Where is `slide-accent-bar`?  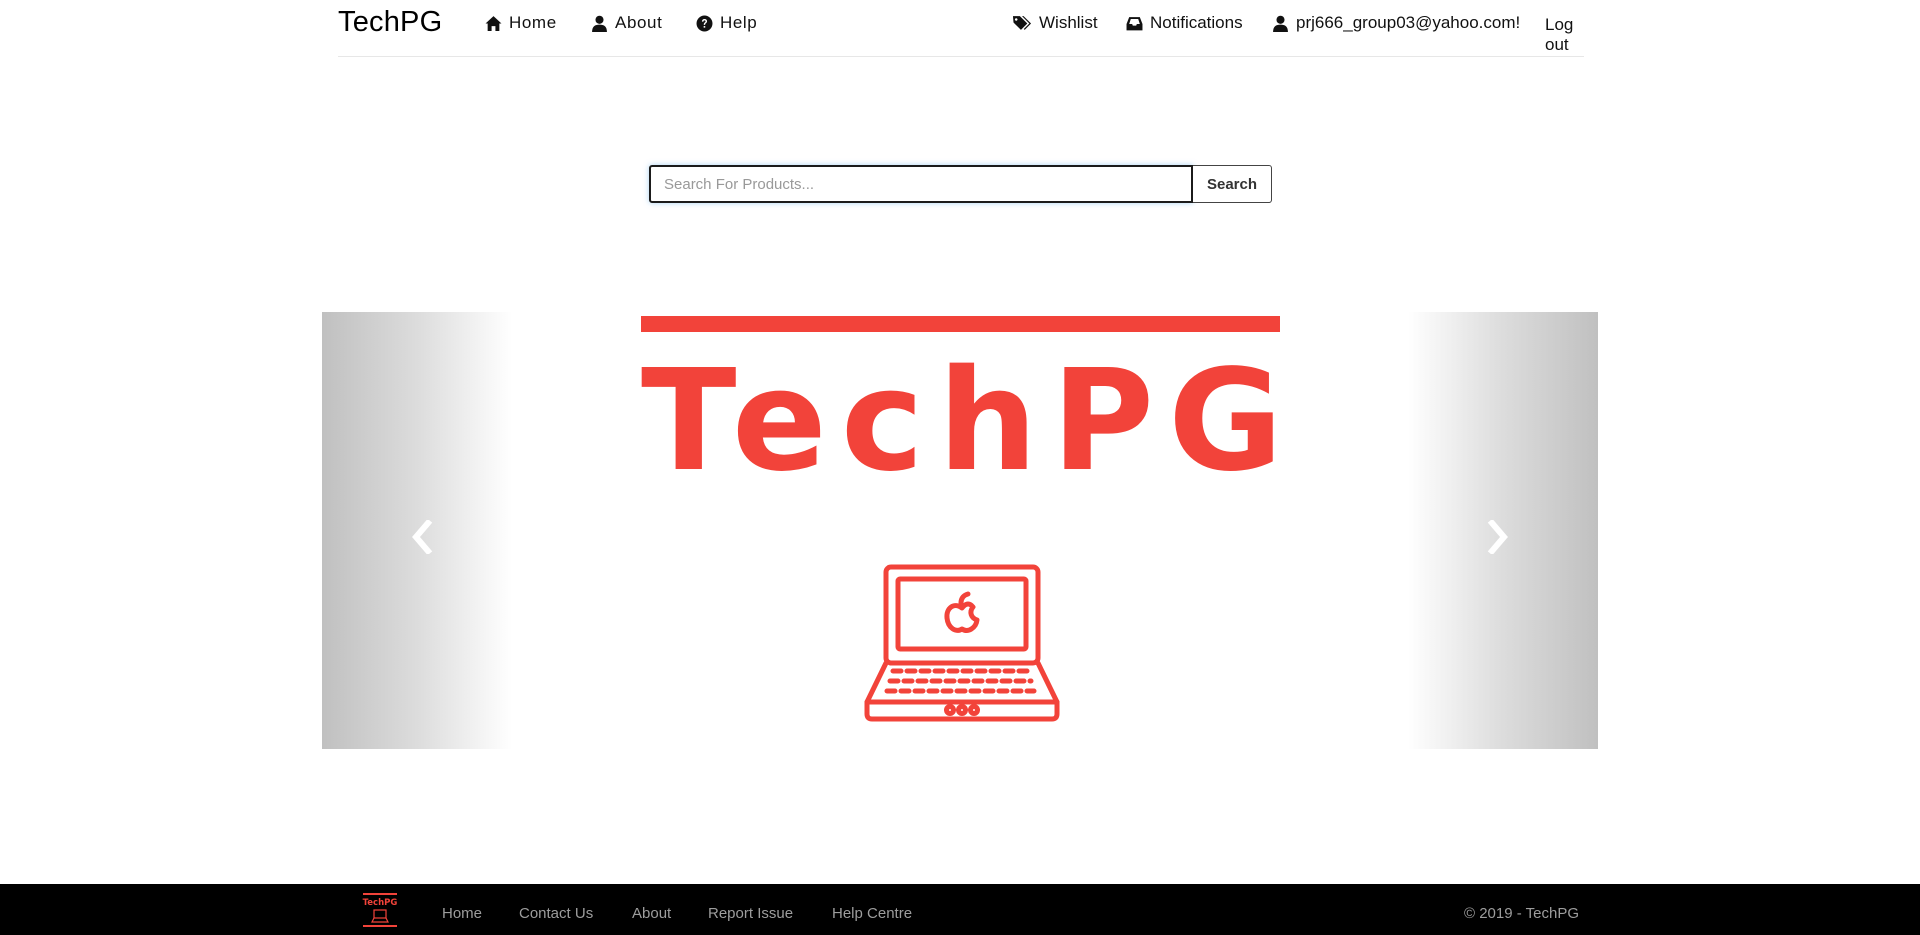
slide-accent-bar is located at coordinates (960, 324).